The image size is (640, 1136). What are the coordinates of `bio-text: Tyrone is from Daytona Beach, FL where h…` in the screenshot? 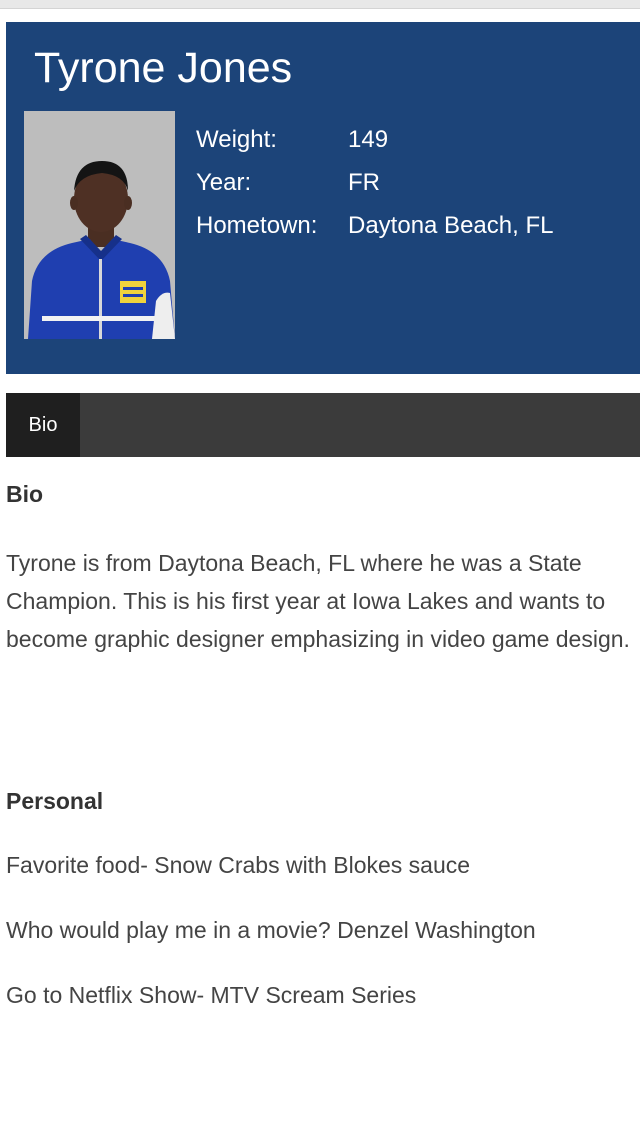 It's located at (318, 601).